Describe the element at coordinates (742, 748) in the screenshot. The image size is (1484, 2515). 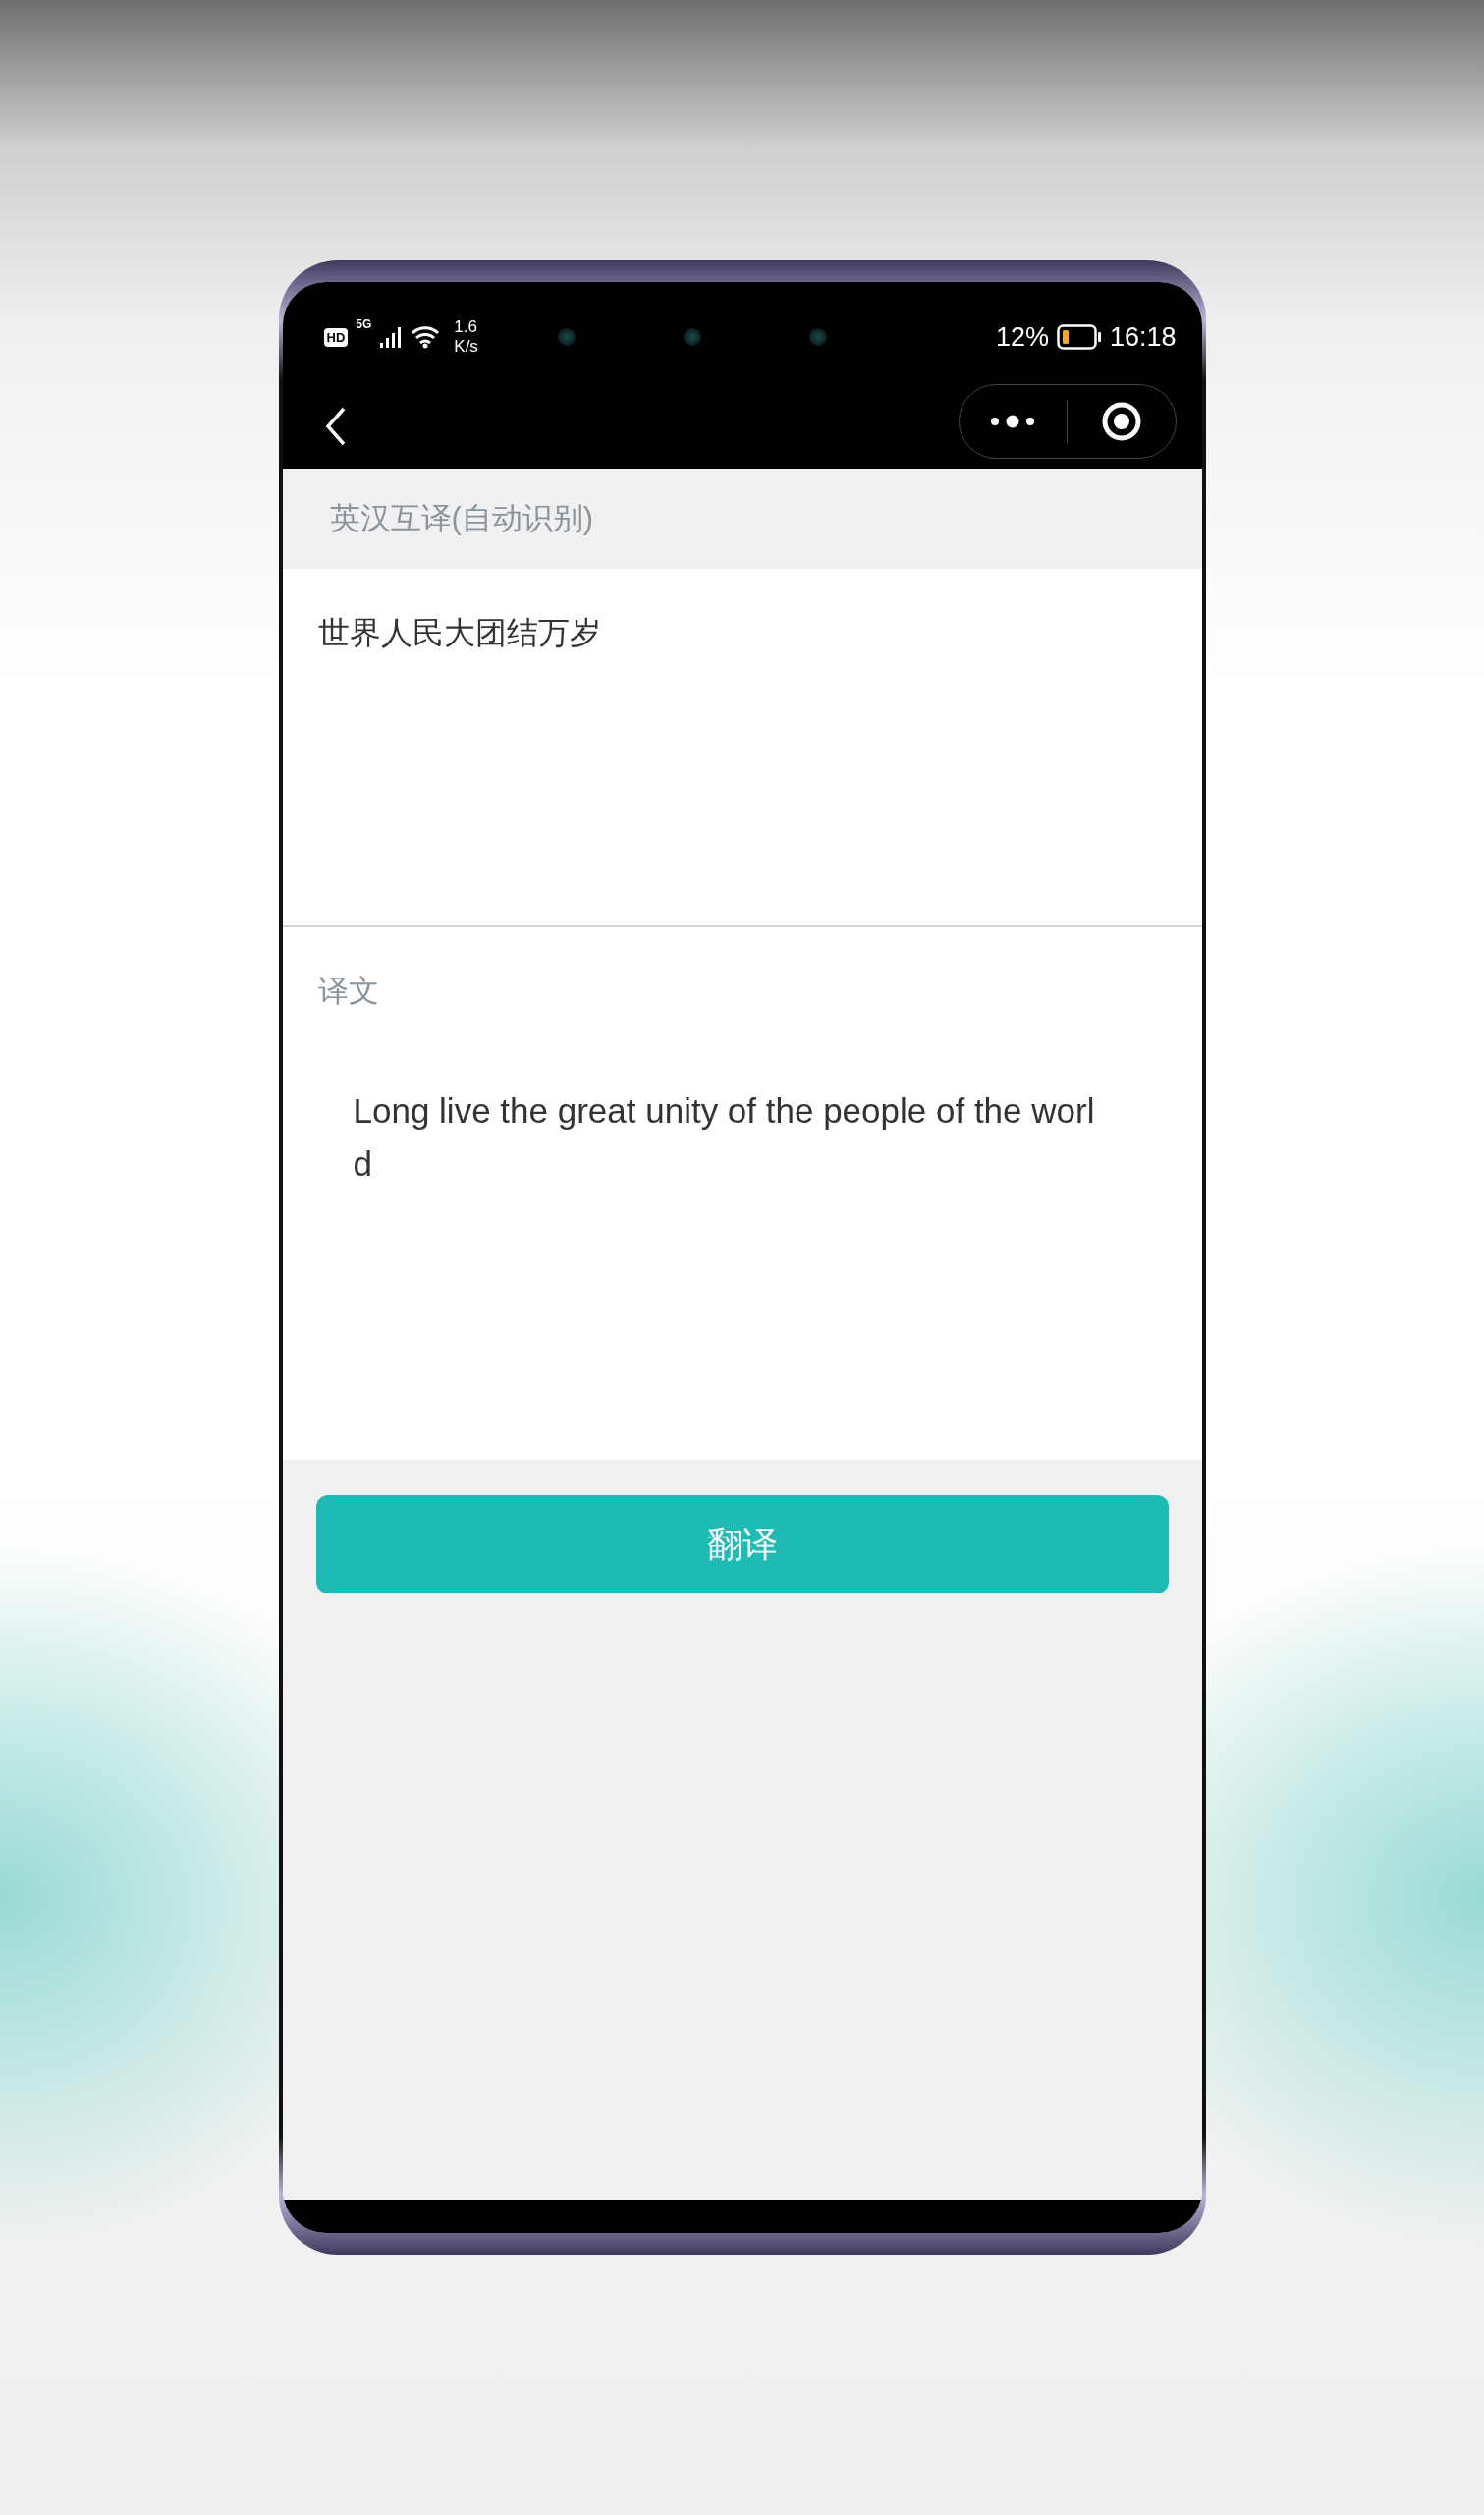
I see `source-text-field: 世界人民大团结万岁` at that location.